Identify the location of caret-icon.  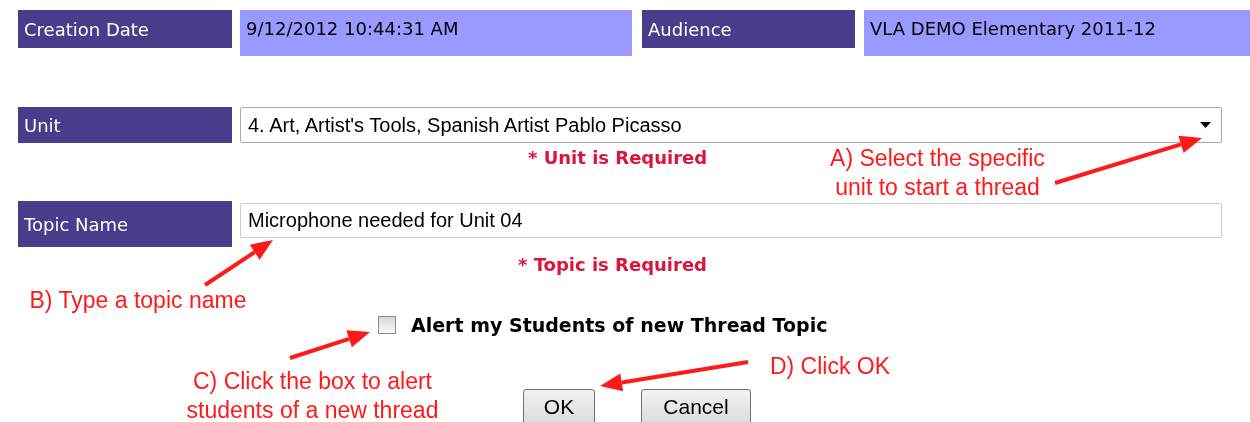
(1205, 125).